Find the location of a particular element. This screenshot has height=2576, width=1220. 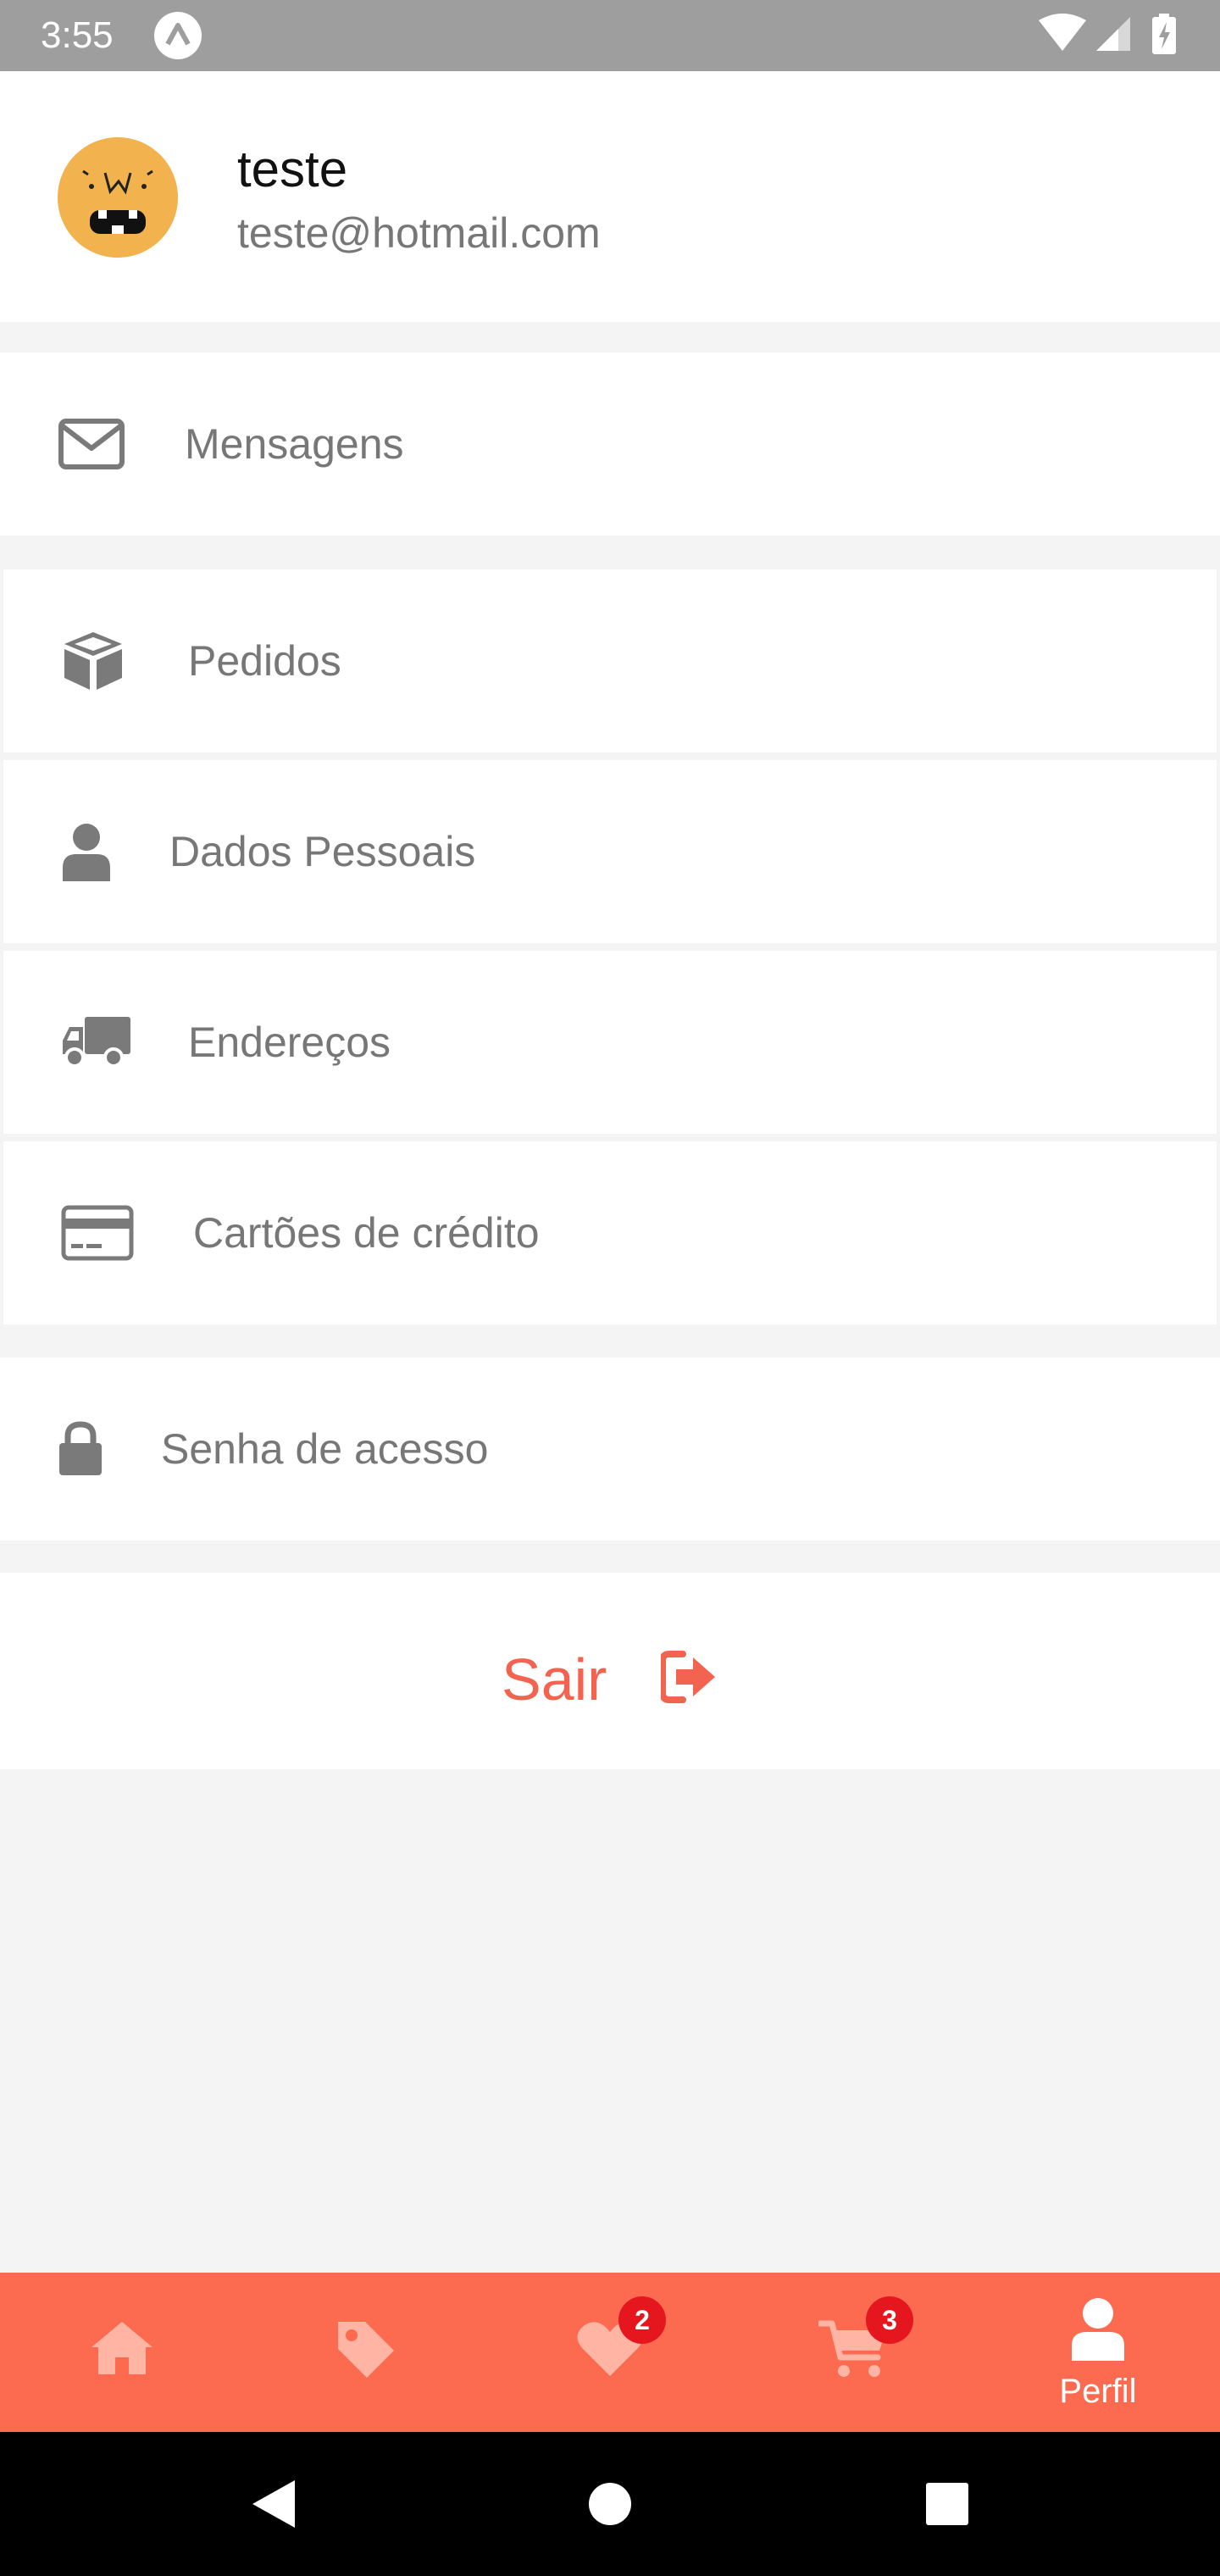

credit-card-icon is located at coordinates (97, 1233).